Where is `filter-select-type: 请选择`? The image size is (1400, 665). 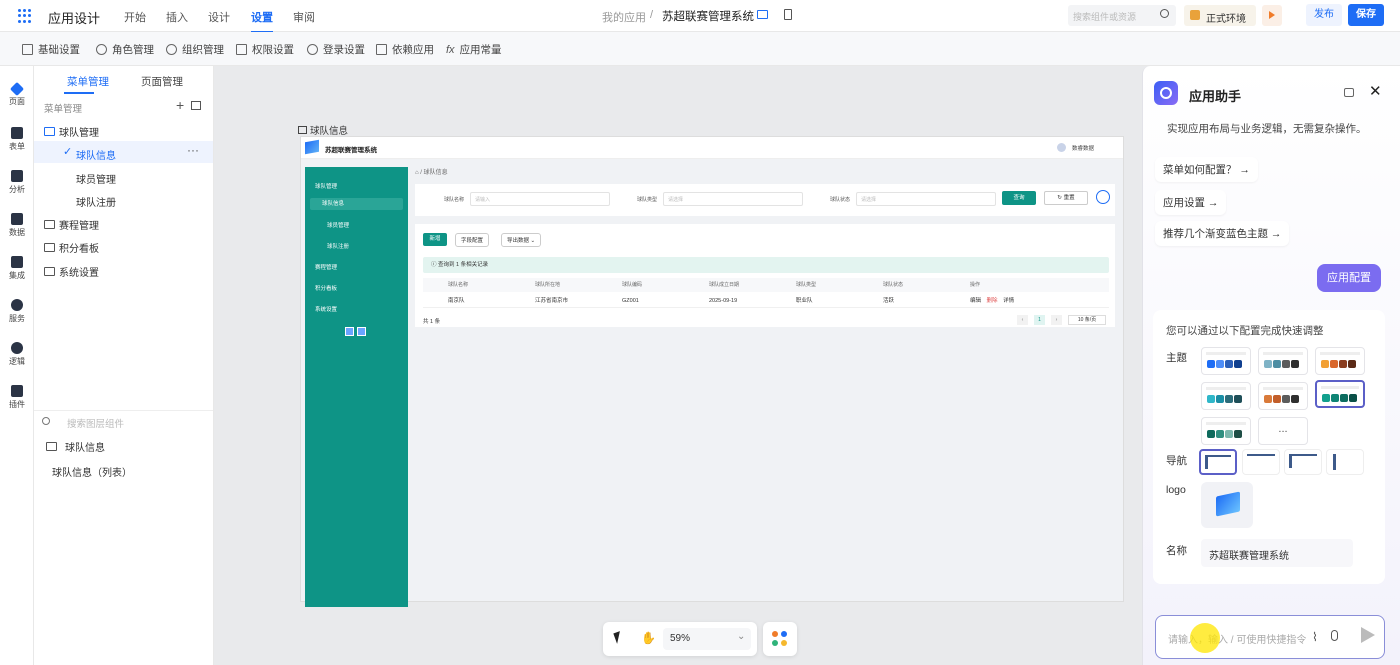 filter-select-type: 请选择 is located at coordinates (733, 199).